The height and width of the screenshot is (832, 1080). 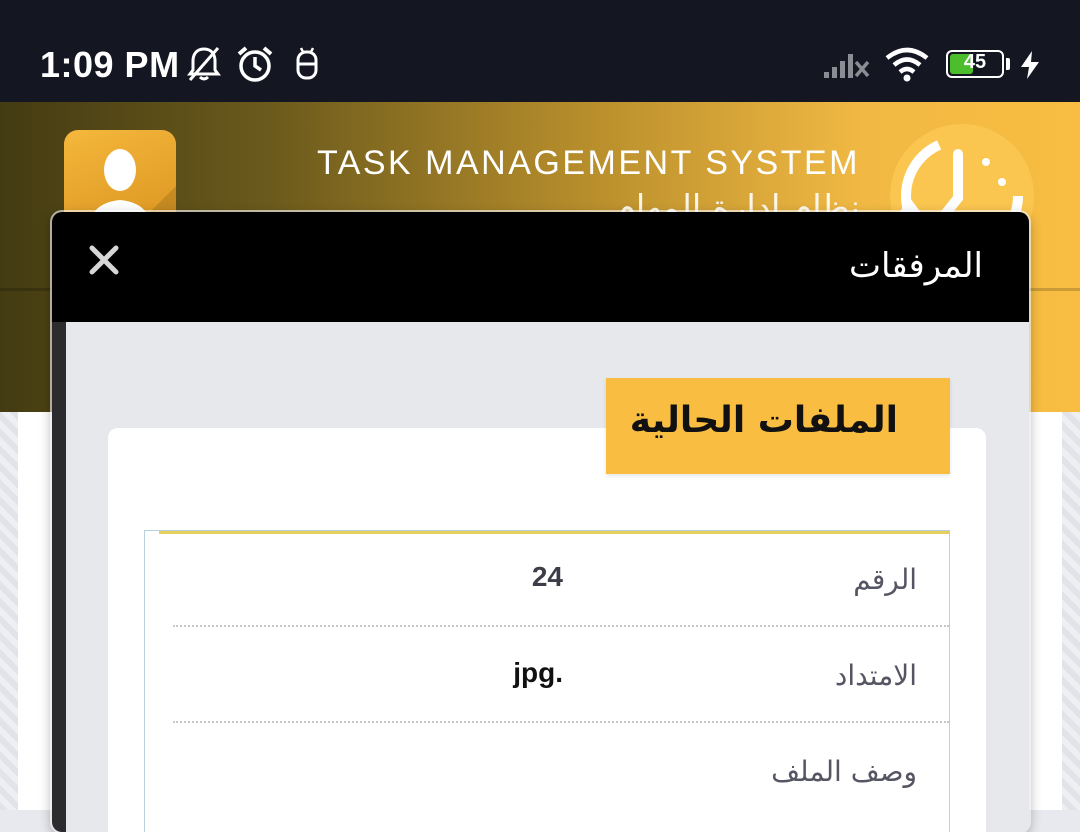 I want to click on row-label: الرقم, so click(x=885, y=579).